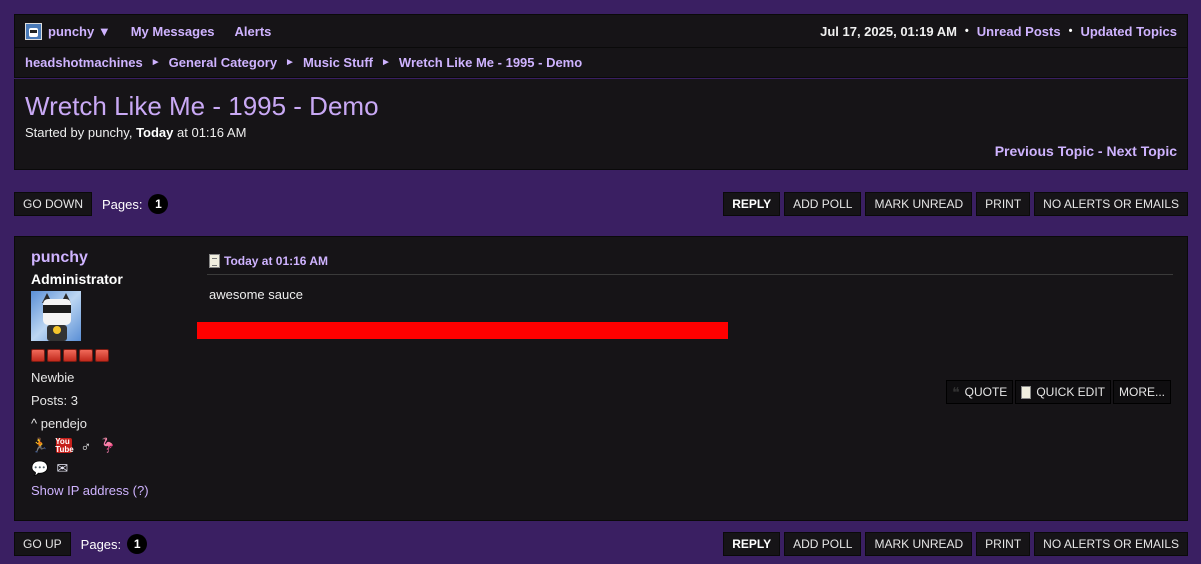  What do you see at coordinates (490, 62) in the screenshot?
I see `breadcrumb-item-topic: Wretch Like Me - 1995 - Demo` at bounding box center [490, 62].